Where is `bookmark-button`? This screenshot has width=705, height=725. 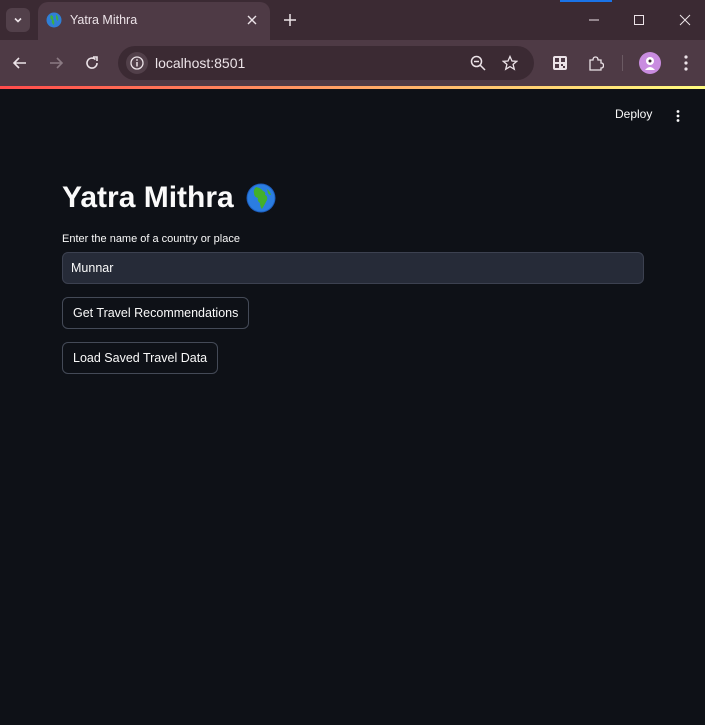
bookmark-button is located at coordinates (510, 63).